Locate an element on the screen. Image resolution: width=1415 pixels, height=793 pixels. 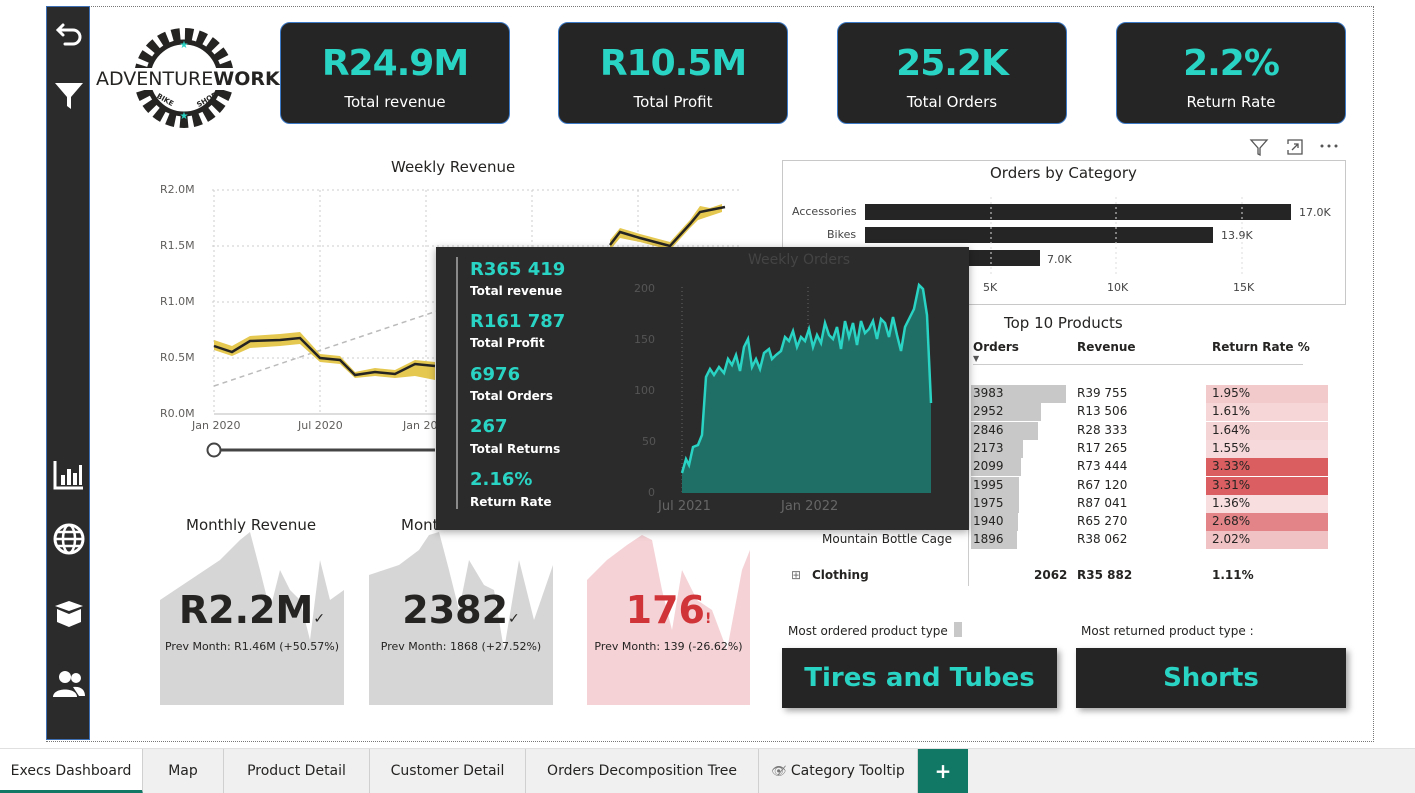
tab-orders-decomposition-tree: Orders Decomposition Tree is located at coordinates (642, 771).